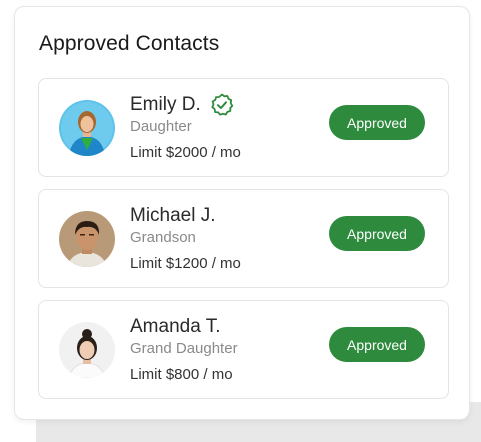 The width and height of the screenshot is (481, 442). What do you see at coordinates (129, 43) in the screenshot?
I see `panel-title: Approved Contacts` at bounding box center [129, 43].